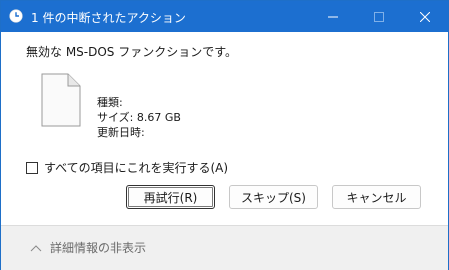 This screenshot has width=449, height=270. What do you see at coordinates (108, 18) in the screenshot?
I see `window-title: 1 件の中断されたアクション` at bounding box center [108, 18].